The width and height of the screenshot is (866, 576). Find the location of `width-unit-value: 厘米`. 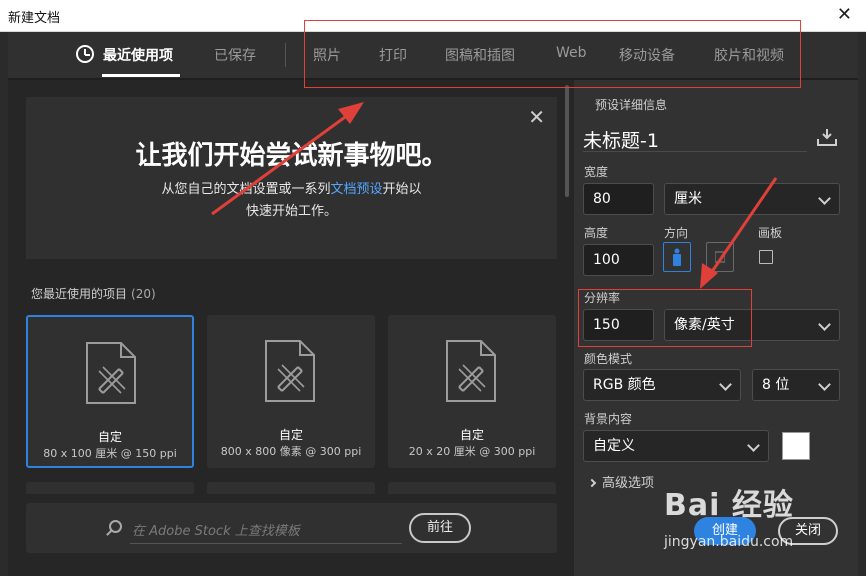

width-unit-value: 厘米 is located at coordinates (688, 199).